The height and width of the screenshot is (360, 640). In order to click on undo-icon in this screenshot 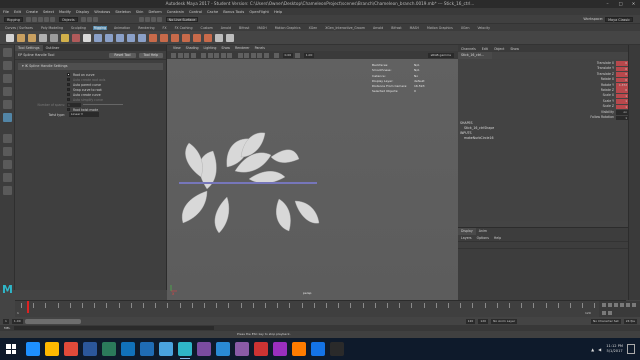, I will do `click(46, 19)`.